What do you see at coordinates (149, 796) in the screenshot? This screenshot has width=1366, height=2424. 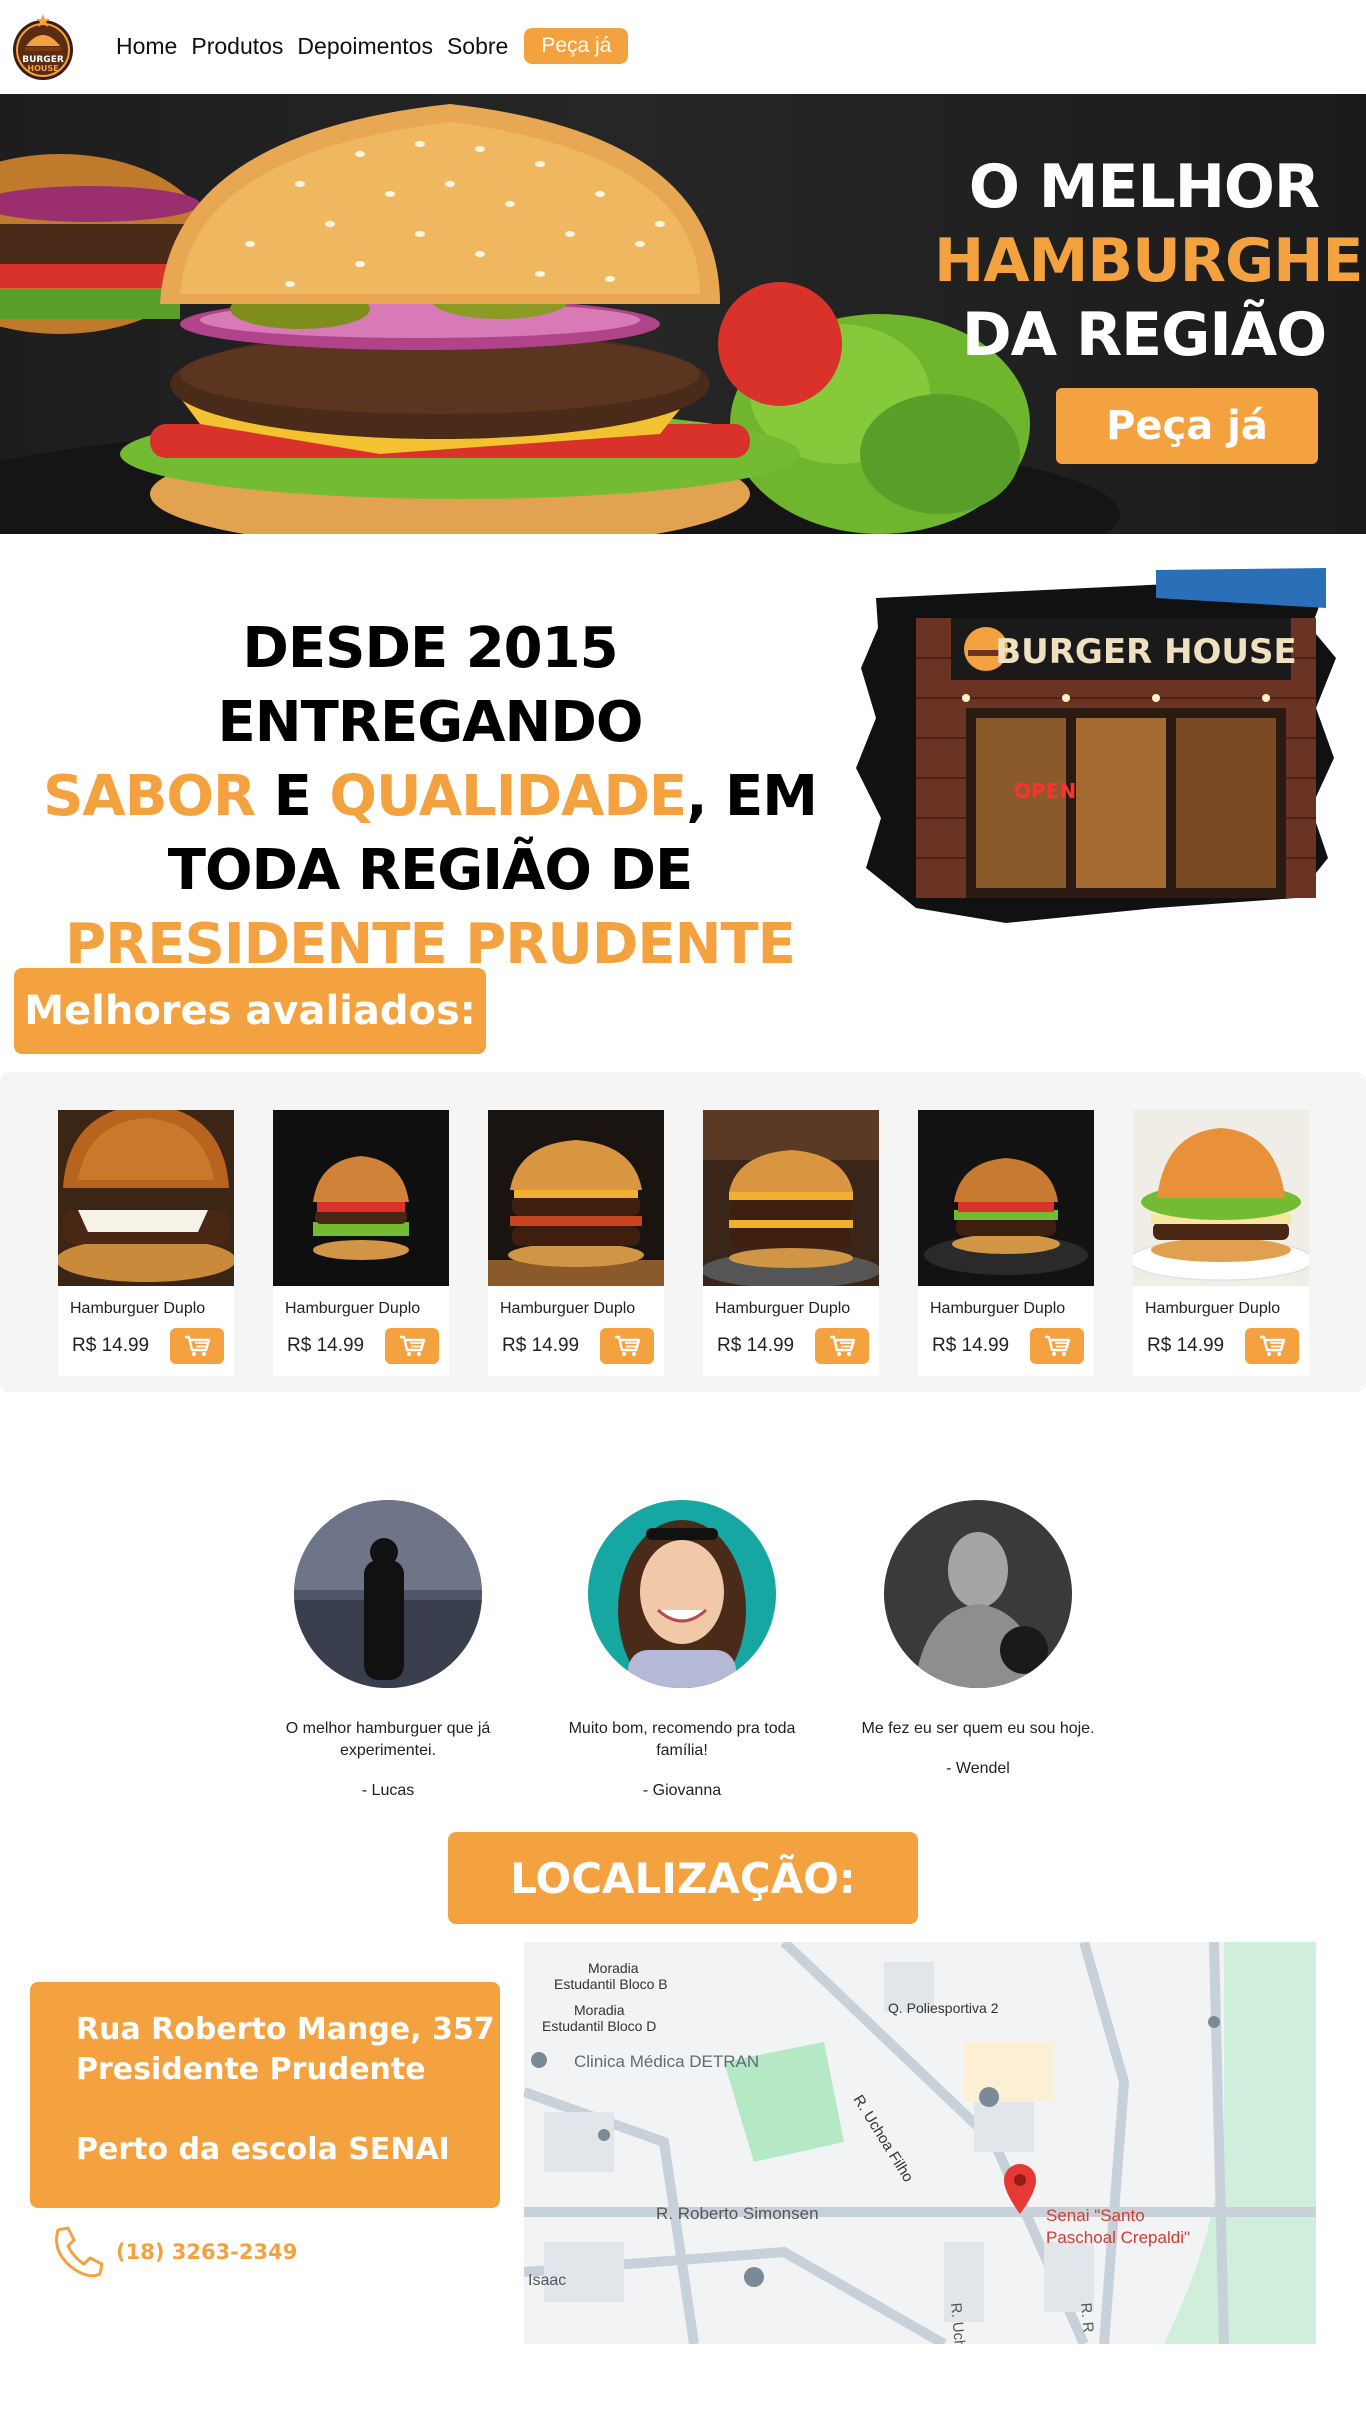 I see `word-sabor: SABOR` at bounding box center [149, 796].